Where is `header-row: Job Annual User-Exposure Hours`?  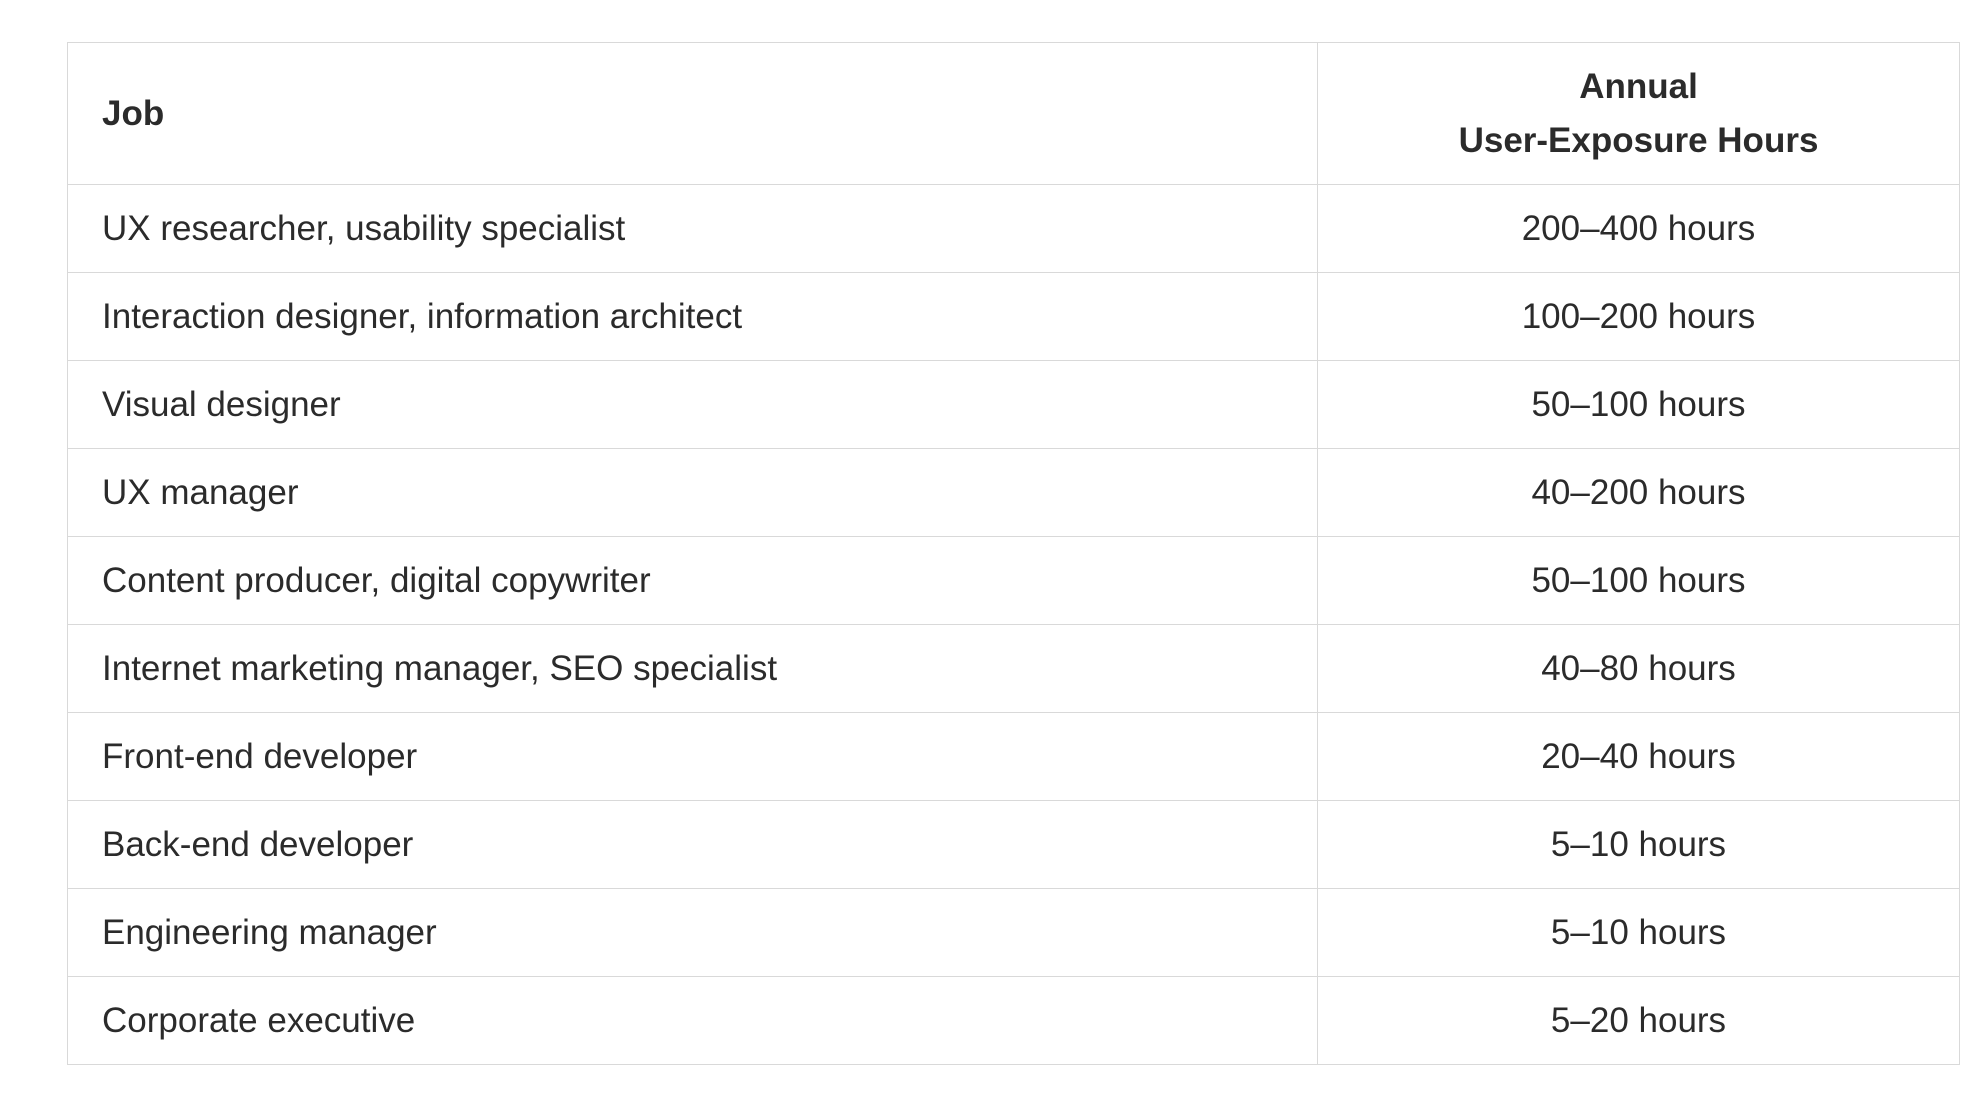
header-row: Job Annual User-Exposure Hours is located at coordinates (1013, 113).